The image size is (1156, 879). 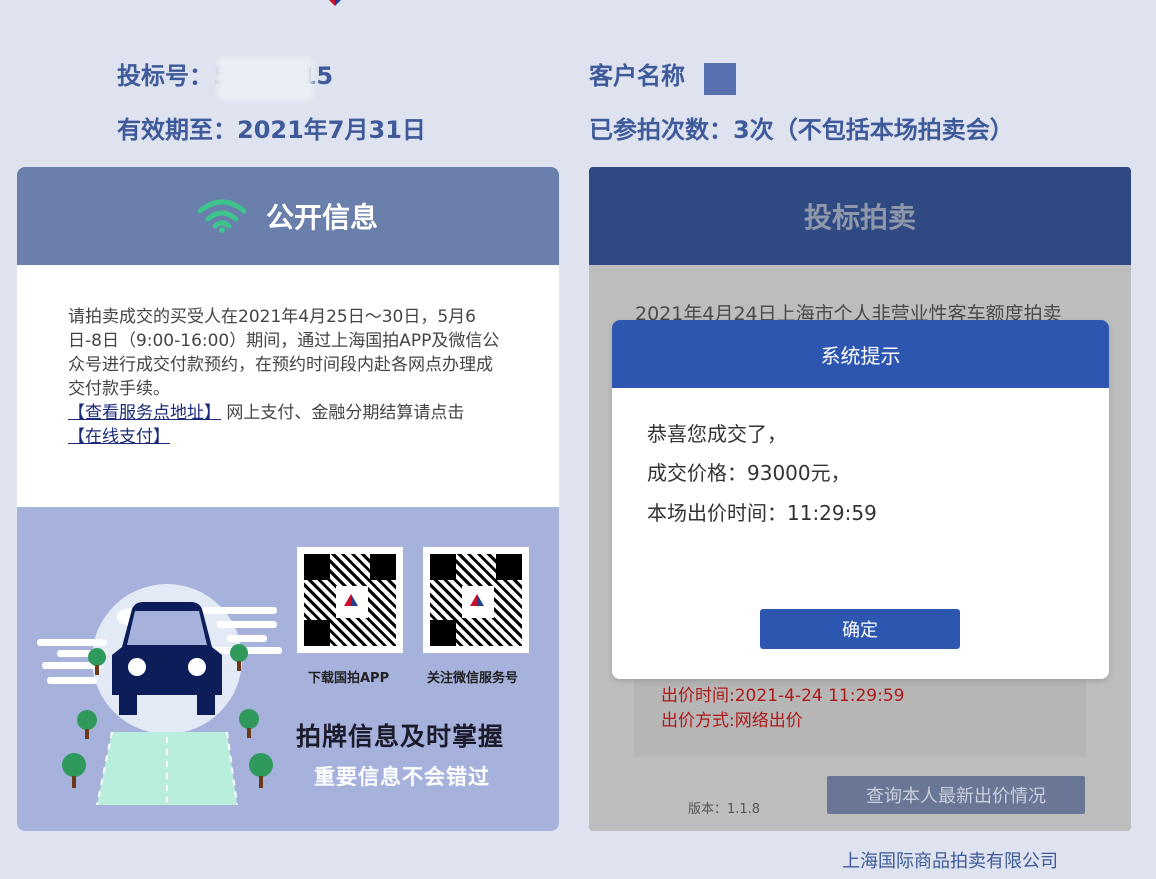 I want to click on bid-auction-header: 投标拍卖, so click(x=860, y=216).